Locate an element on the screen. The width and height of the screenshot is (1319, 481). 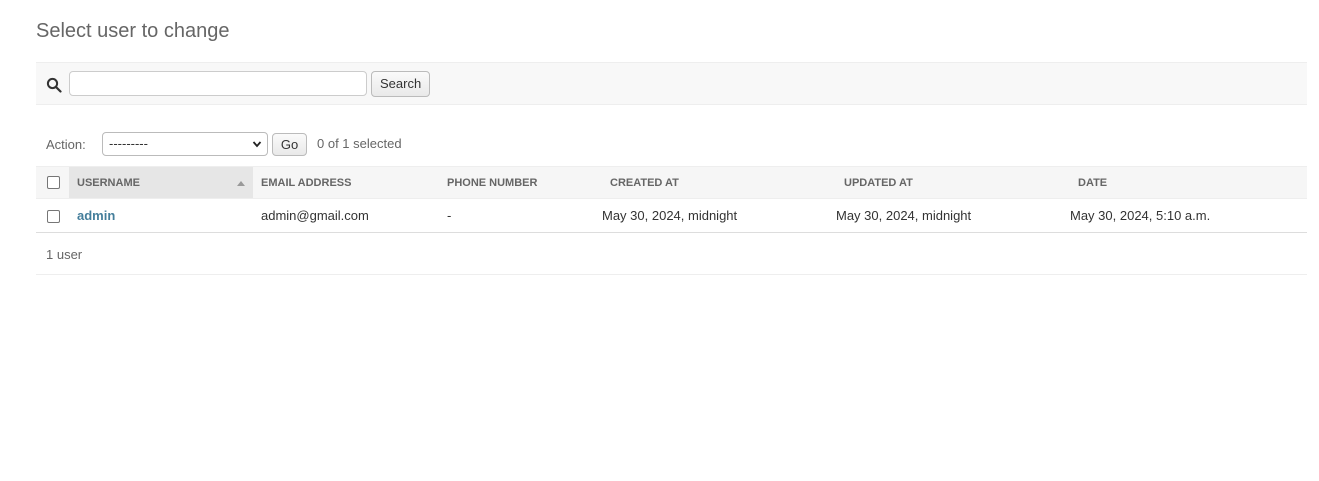
cell-created-at: May 30, 2024, midnight is located at coordinates (719, 215).